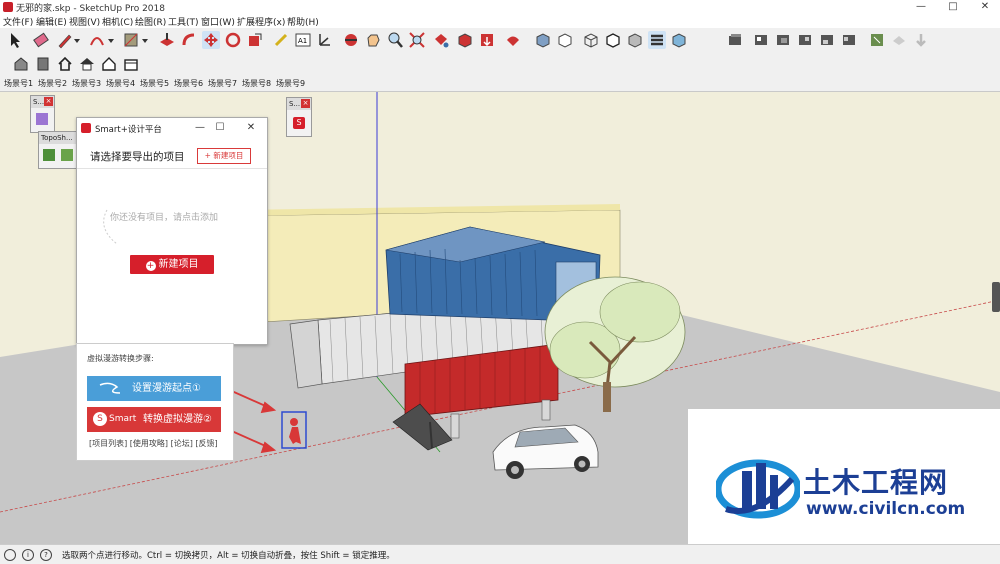  I want to click on components-icon, so click(465, 40).